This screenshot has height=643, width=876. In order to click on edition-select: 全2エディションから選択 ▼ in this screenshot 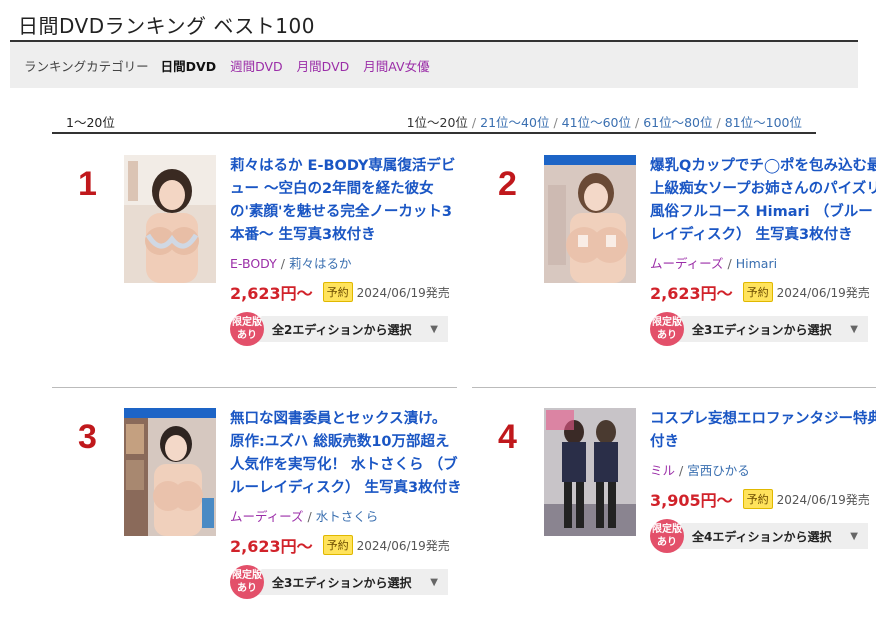, I will do `click(353, 329)`.